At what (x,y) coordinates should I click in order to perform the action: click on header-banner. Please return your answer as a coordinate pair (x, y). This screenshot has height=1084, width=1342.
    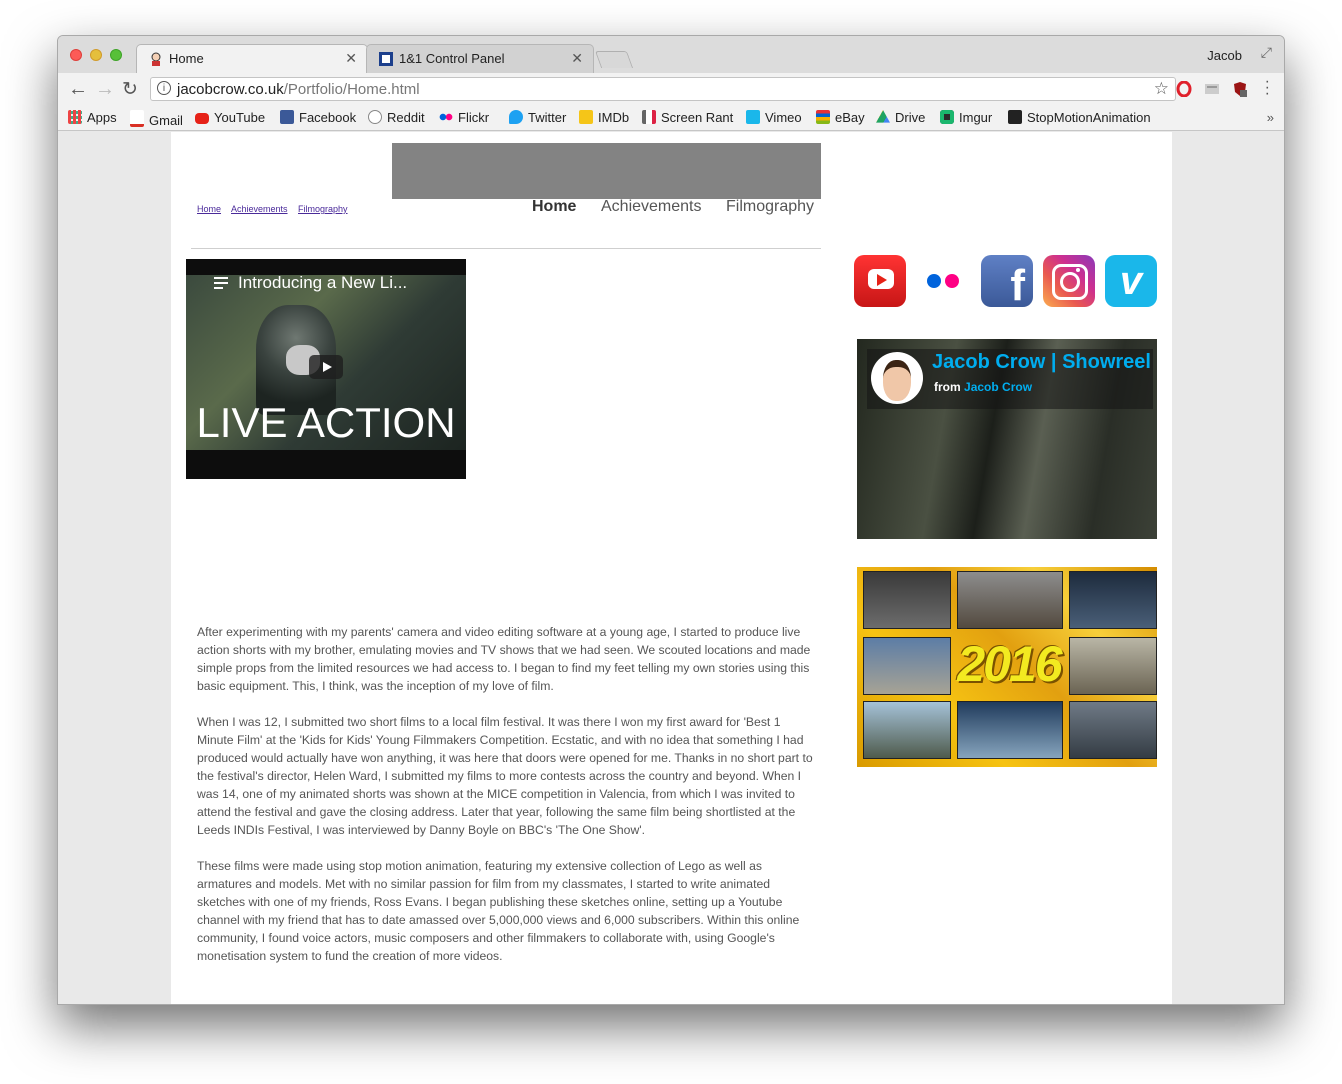
    Looking at the image, I should click on (606, 171).